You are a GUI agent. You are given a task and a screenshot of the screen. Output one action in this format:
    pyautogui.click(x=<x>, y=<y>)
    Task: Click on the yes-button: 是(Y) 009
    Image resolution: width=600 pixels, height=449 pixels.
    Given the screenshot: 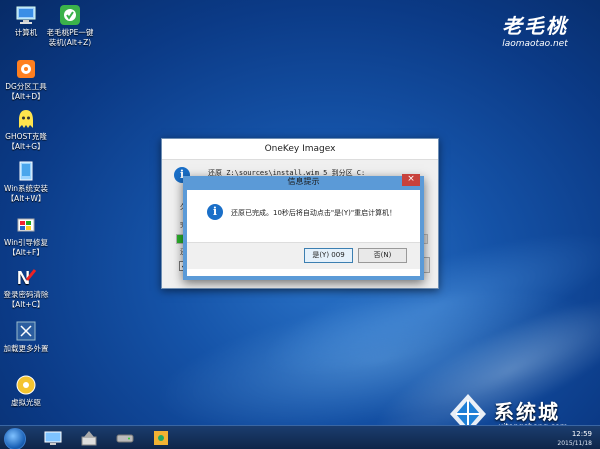 What is the action you would take?
    pyautogui.click(x=328, y=255)
    